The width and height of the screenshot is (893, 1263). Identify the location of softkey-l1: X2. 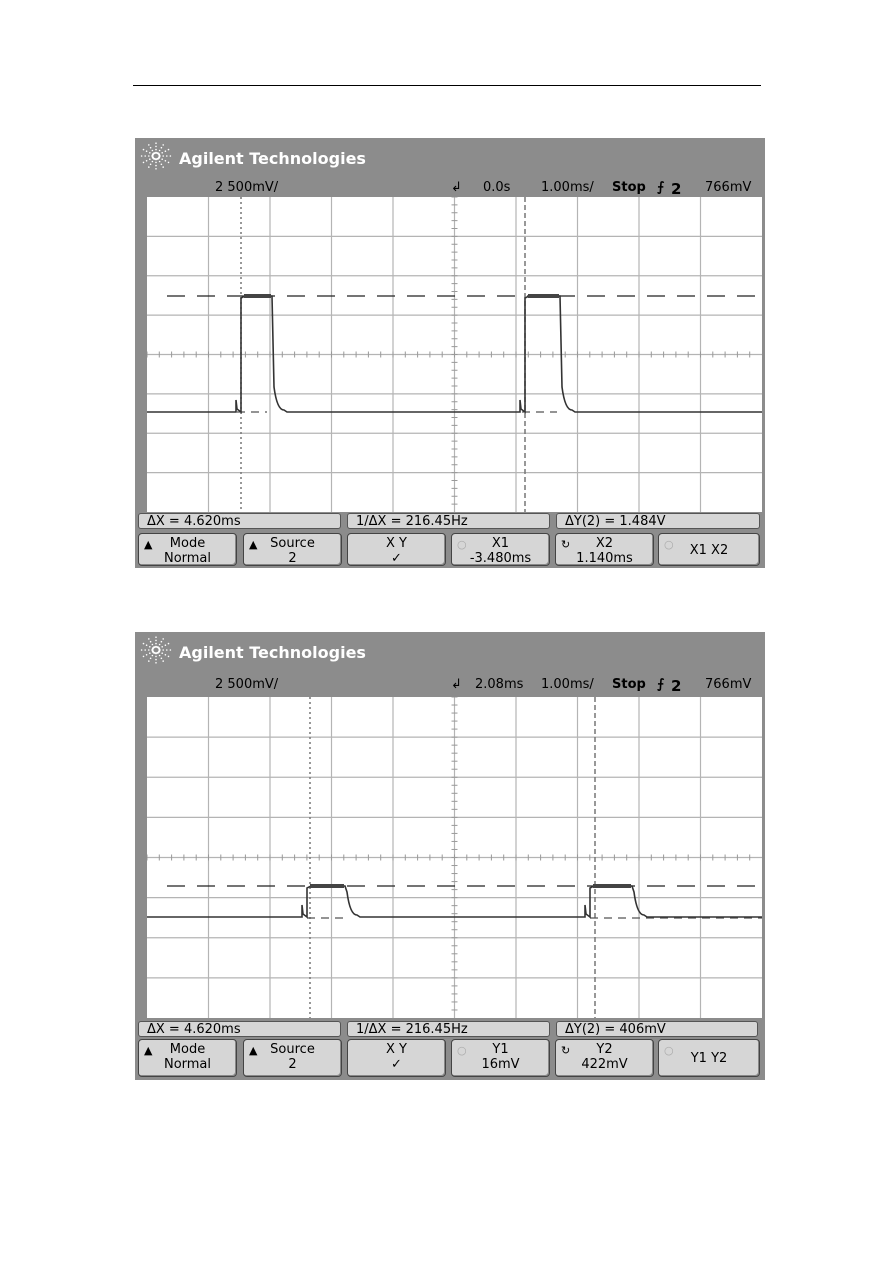
(604, 543).